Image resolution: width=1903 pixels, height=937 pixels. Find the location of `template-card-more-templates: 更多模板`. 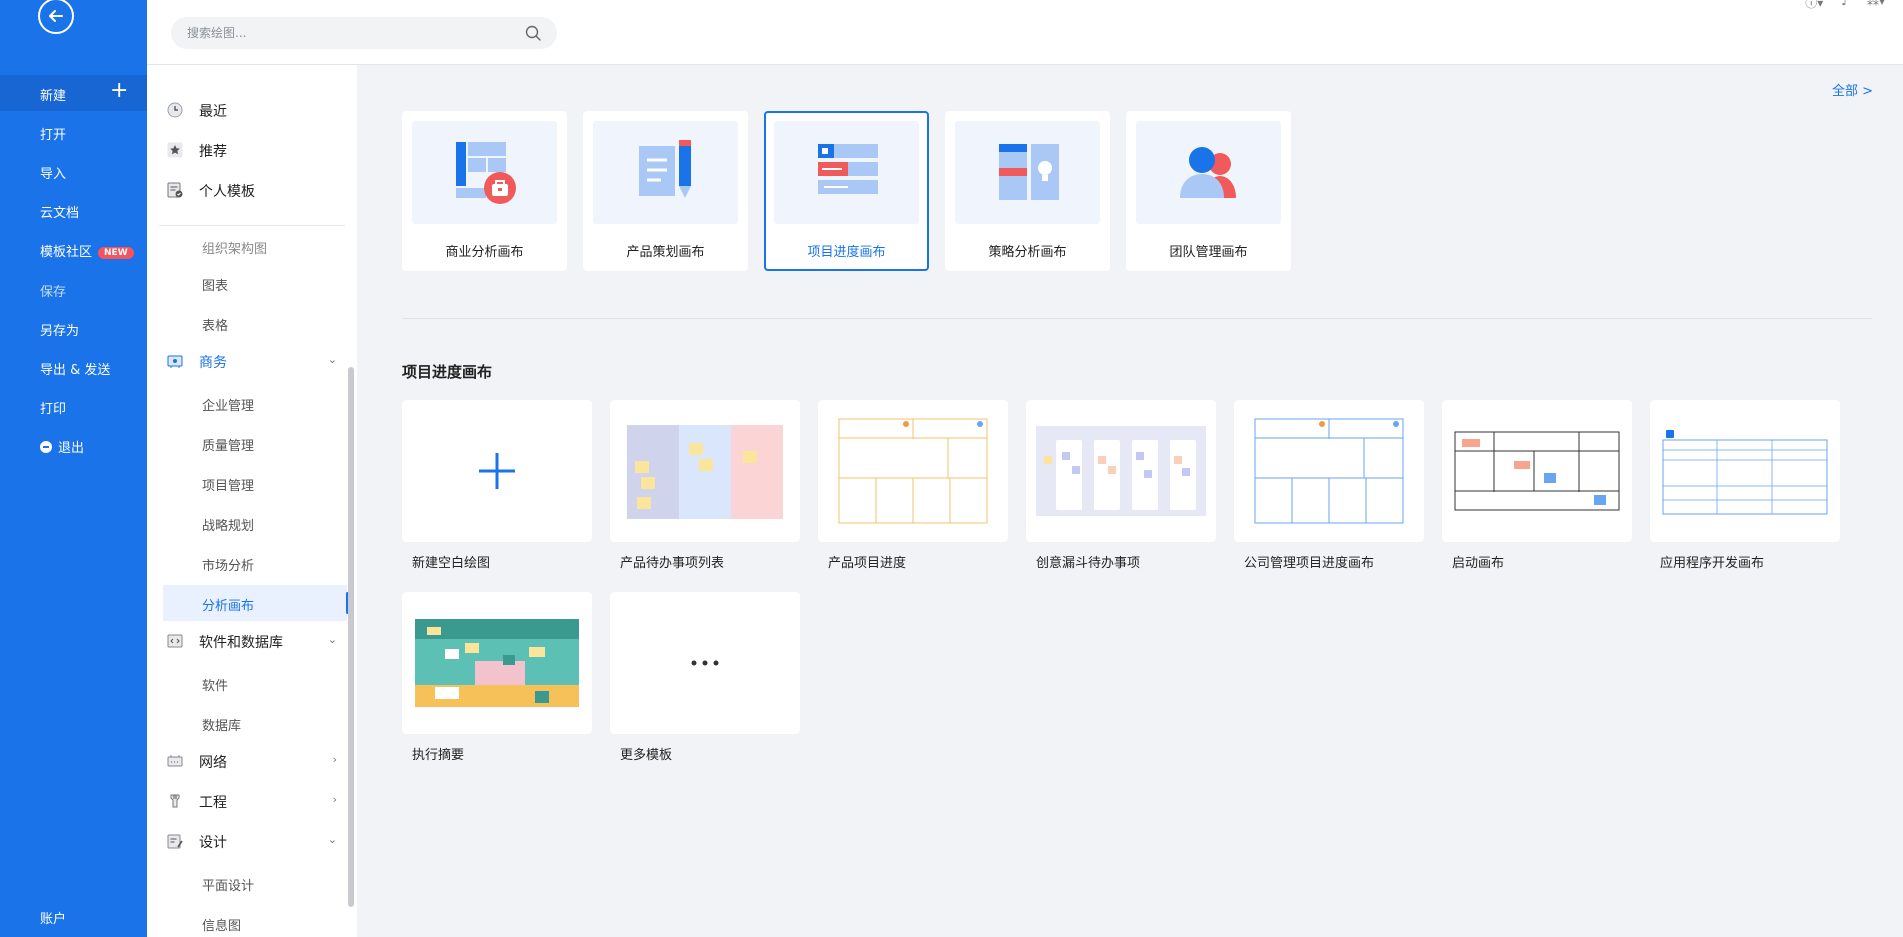

template-card-more-templates: 更多模板 is located at coordinates (705, 677).